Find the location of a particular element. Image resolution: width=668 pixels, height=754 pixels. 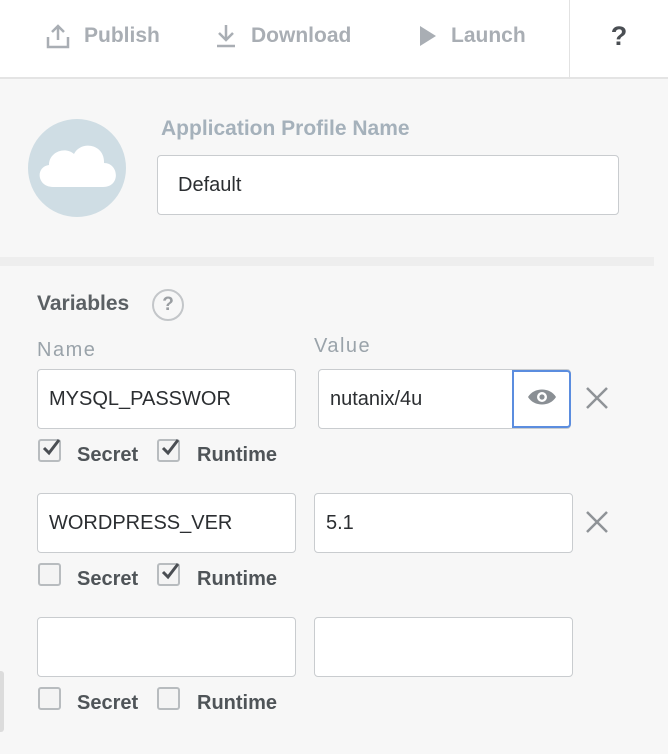

variable-value-input: 5.1 is located at coordinates (443, 523).